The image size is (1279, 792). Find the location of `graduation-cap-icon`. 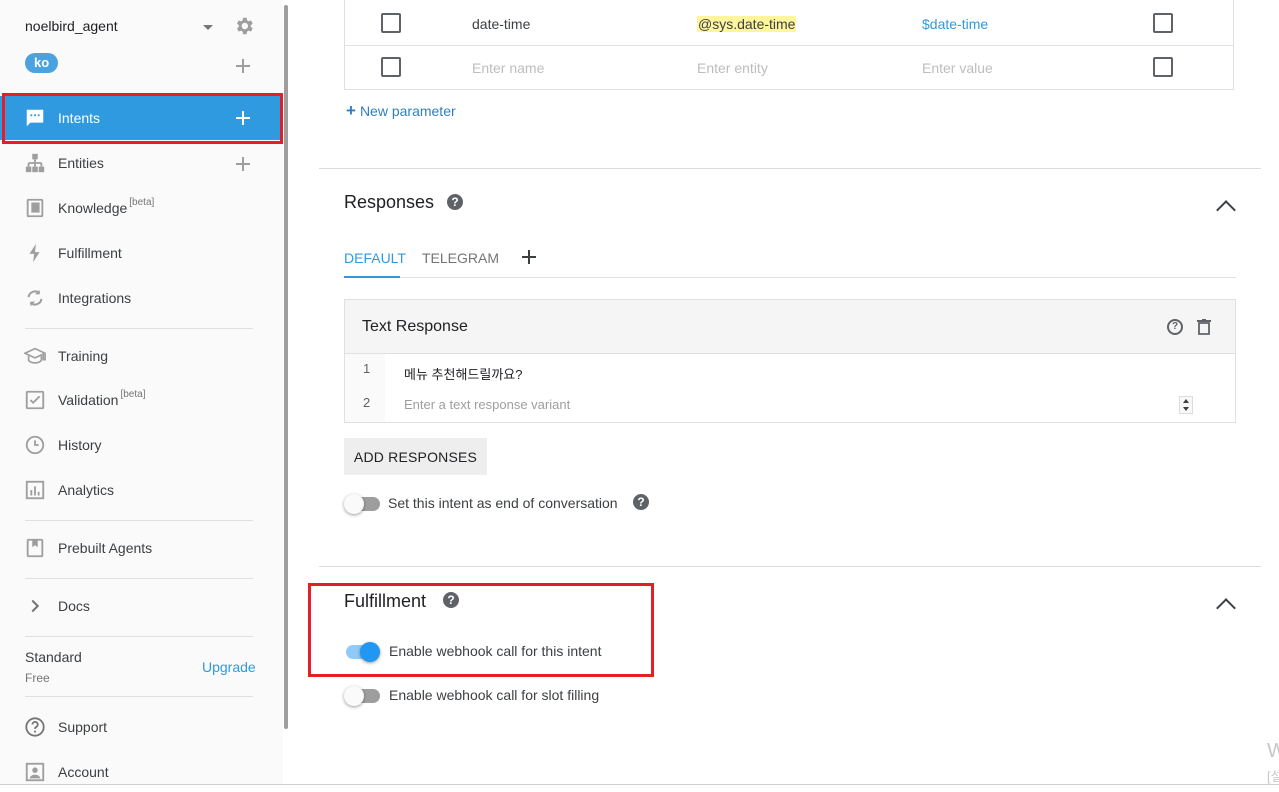

graduation-cap-icon is located at coordinates (35, 355).